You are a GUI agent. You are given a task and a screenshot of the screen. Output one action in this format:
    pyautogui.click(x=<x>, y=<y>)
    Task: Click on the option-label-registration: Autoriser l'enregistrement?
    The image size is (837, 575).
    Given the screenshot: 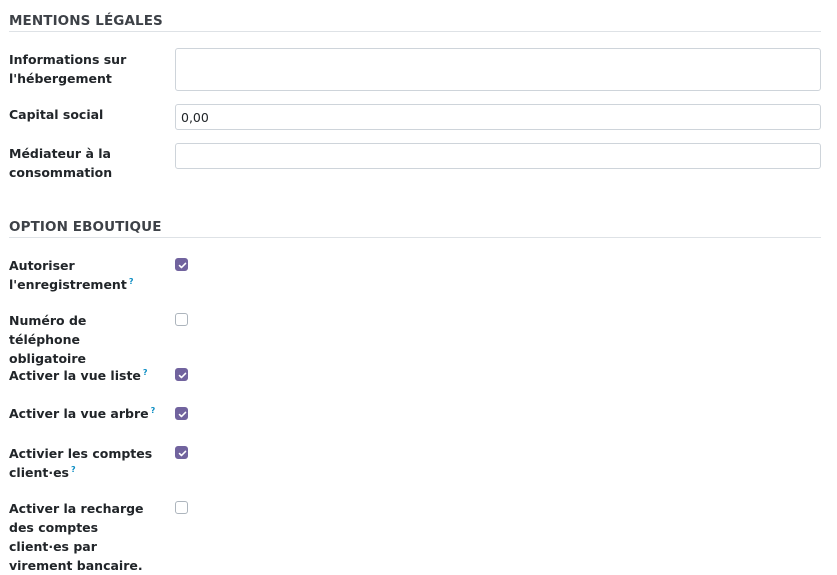 What is the action you would take?
    pyautogui.click(x=71, y=275)
    